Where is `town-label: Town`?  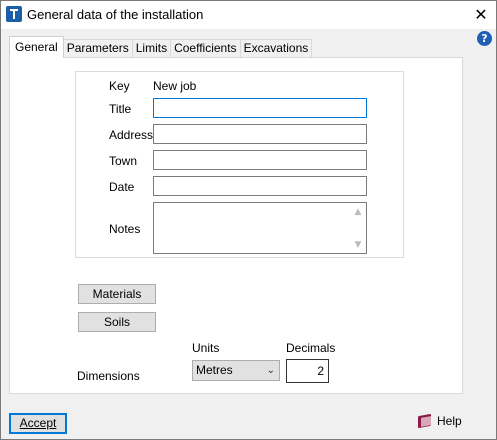
town-label: Town is located at coordinates (123, 161).